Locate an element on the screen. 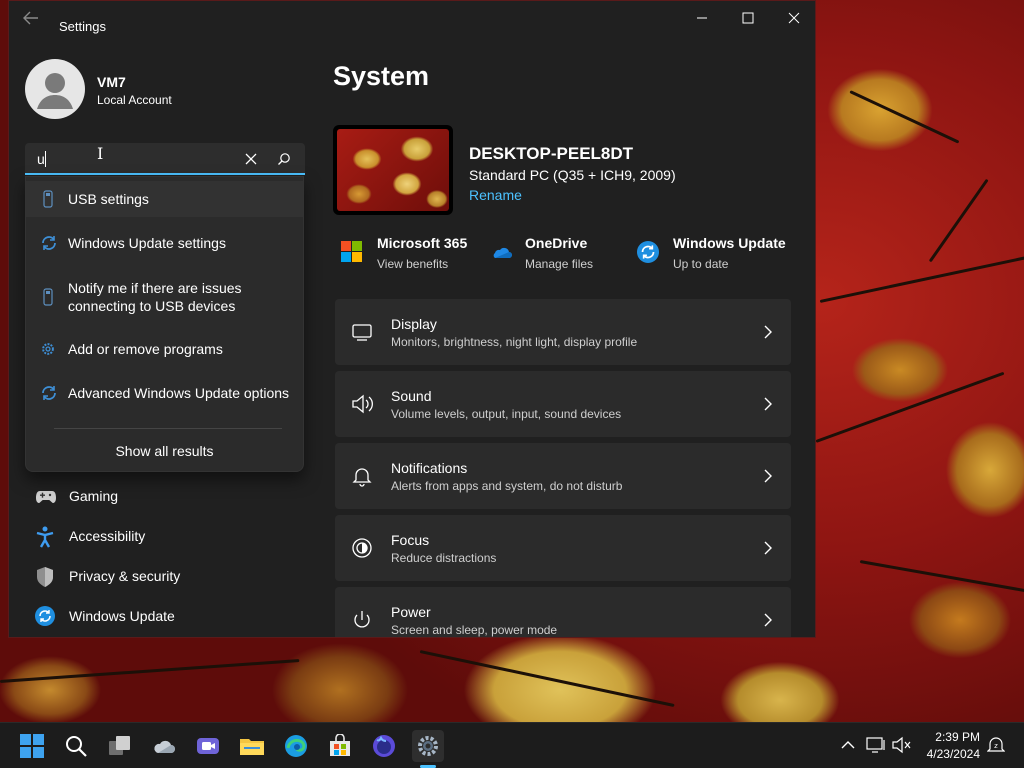 This screenshot has height=768, width=1024. sidebar-item-accessibility: Accessibility is located at coordinates (165, 536).